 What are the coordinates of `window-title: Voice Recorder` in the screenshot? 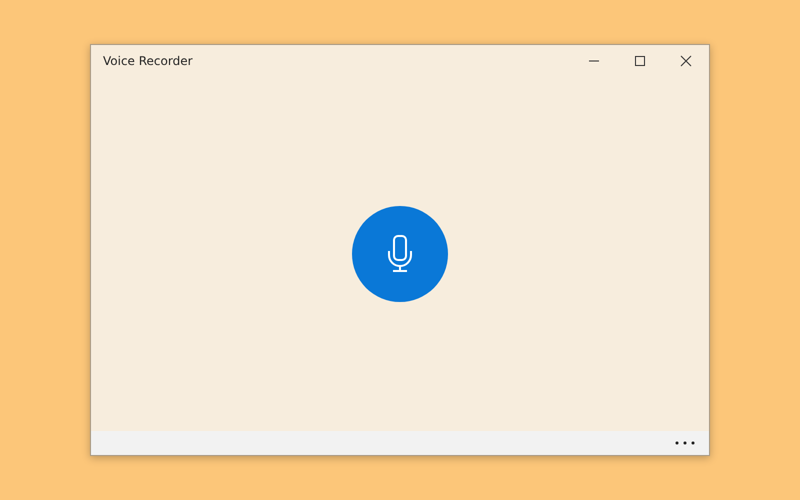 It's located at (148, 61).